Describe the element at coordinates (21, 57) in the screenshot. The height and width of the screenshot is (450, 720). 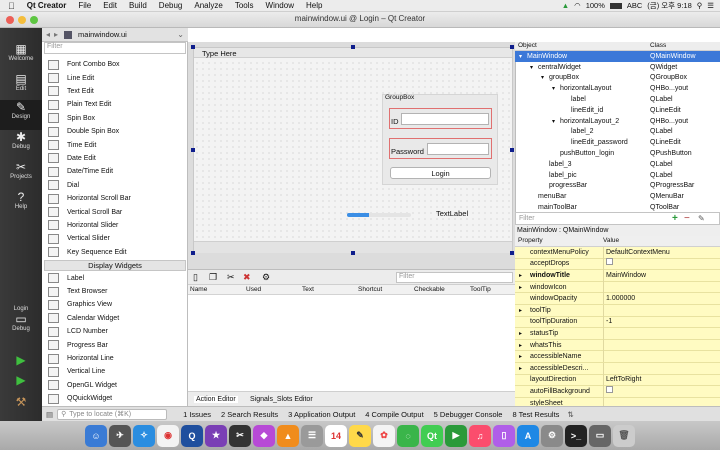
I see `mode-welcome: ▦ Welcome` at that location.